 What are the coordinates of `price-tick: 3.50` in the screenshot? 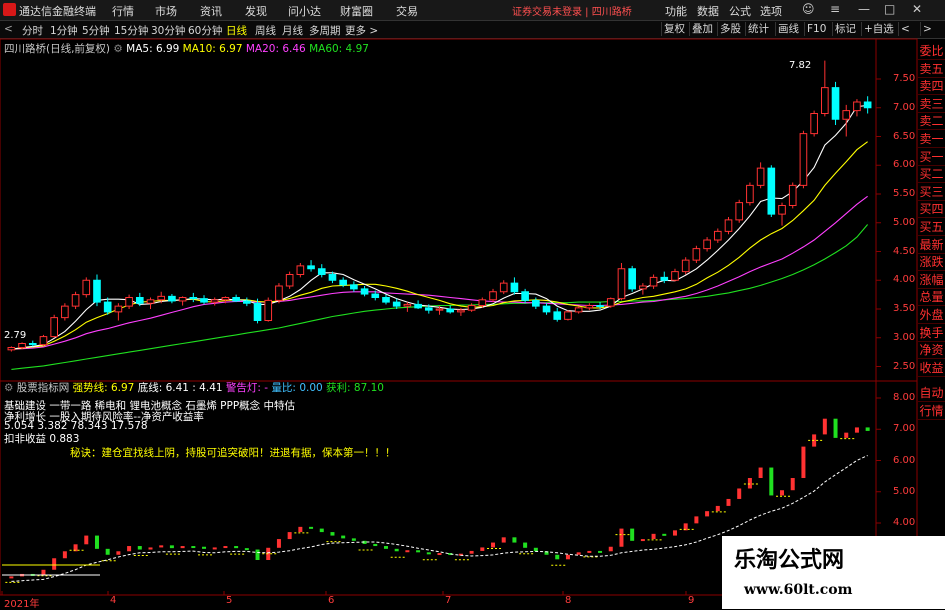 It's located at (904, 308).